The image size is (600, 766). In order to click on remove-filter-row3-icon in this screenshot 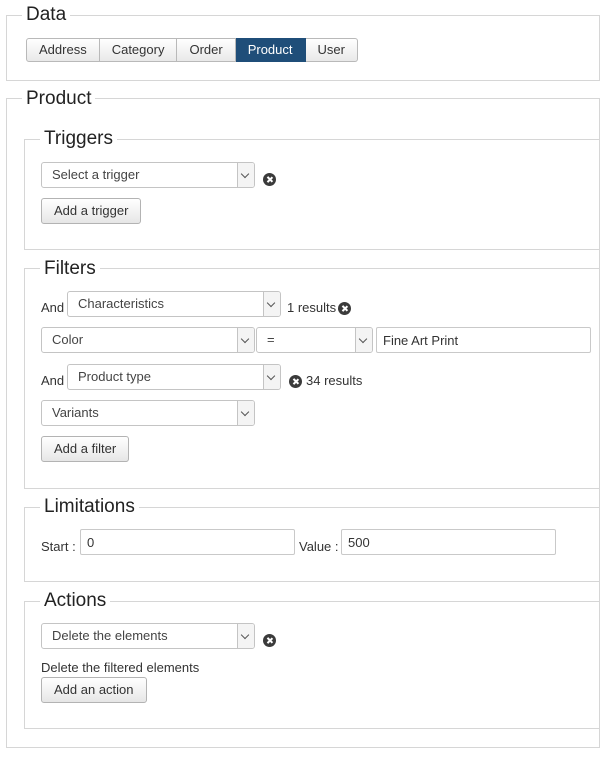, I will do `click(295, 381)`.